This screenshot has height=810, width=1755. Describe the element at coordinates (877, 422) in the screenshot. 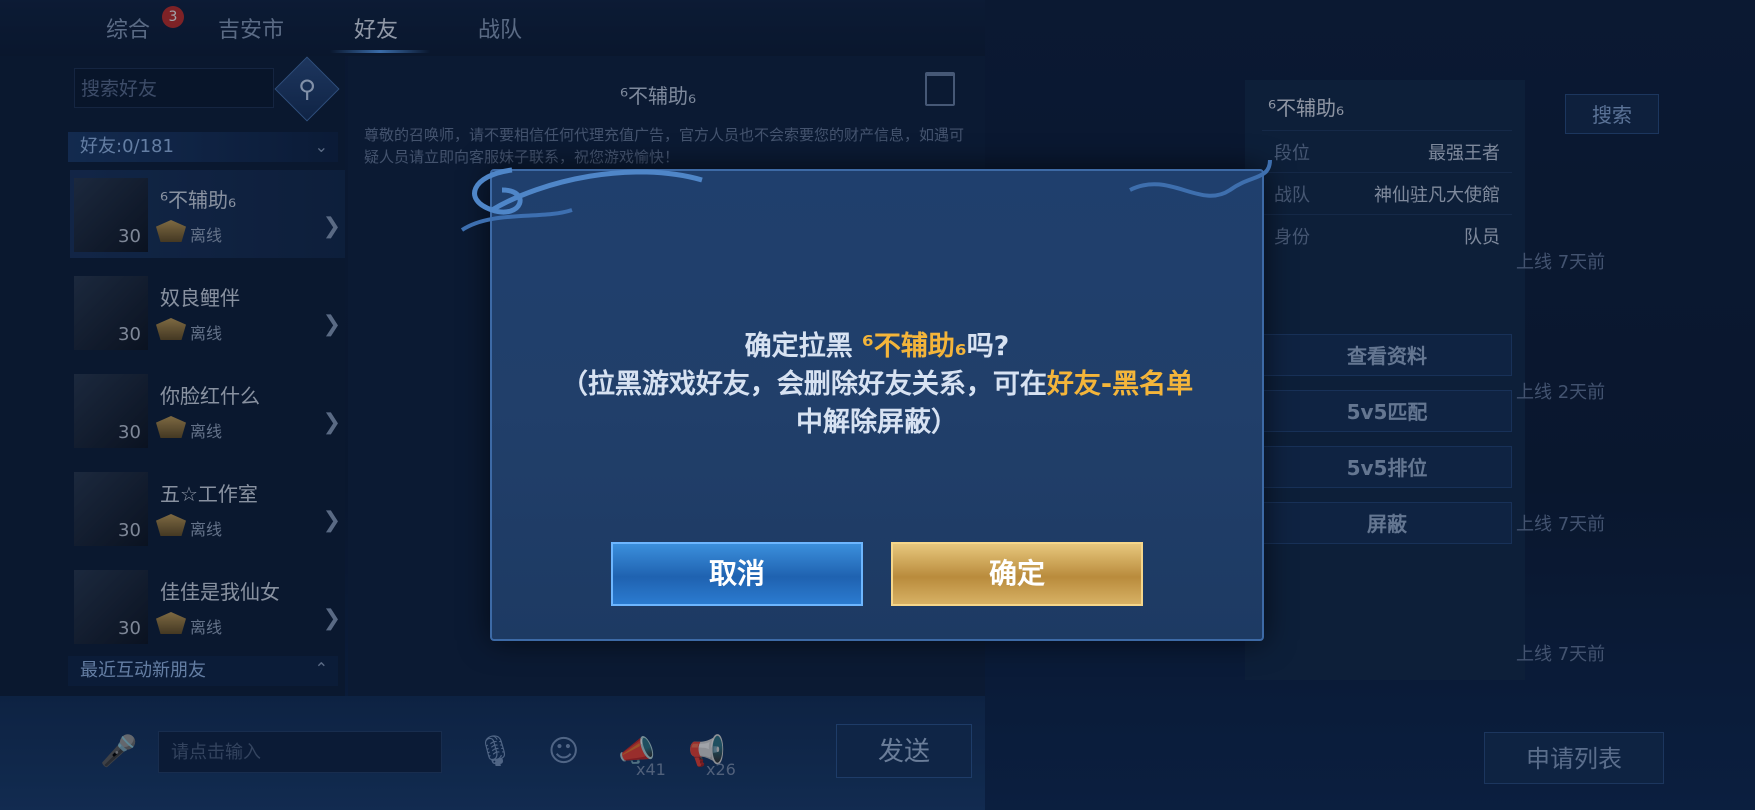

I see `dialog-line-3: 中解除屏蔽）` at that location.